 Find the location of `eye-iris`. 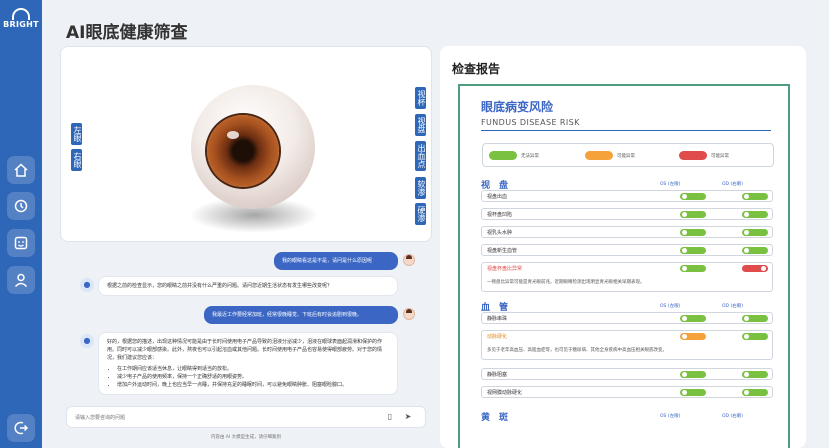

eye-iris is located at coordinates (243, 151).